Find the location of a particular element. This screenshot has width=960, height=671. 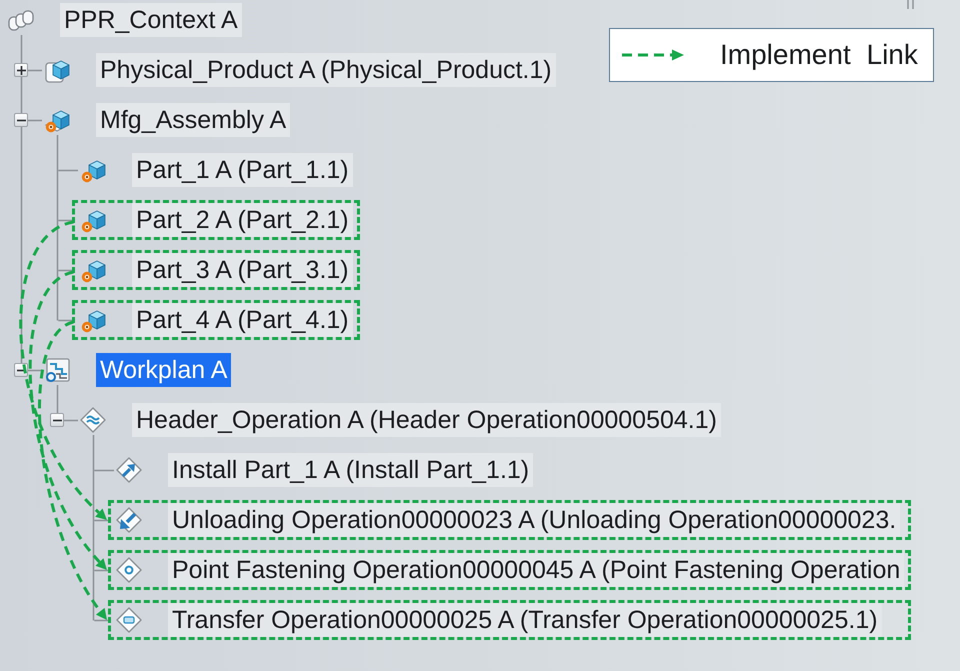

tree-node-label: Unloading Operation00000023 A (Unloading Operation00000023. is located at coordinates (534, 520).